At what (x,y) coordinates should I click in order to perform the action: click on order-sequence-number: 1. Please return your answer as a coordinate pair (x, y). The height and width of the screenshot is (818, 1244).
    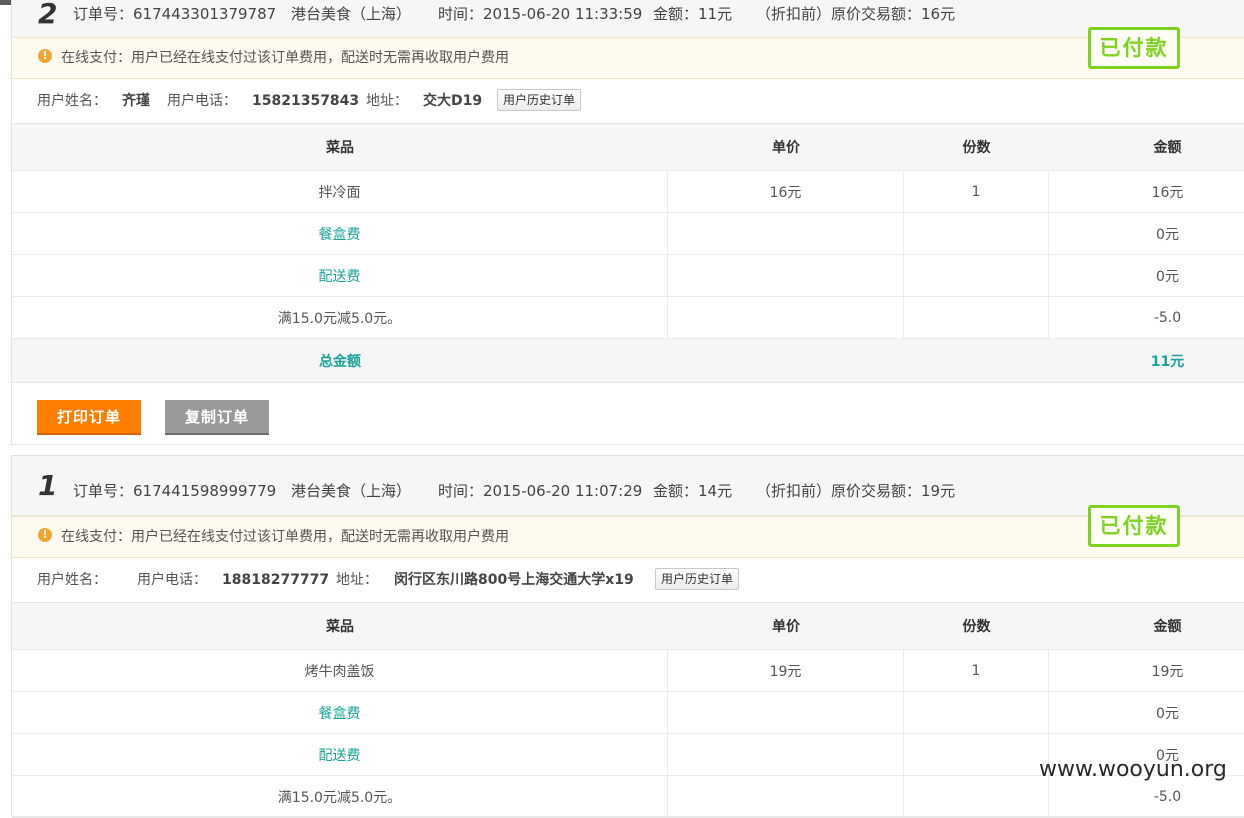
    Looking at the image, I should click on (48, 485).